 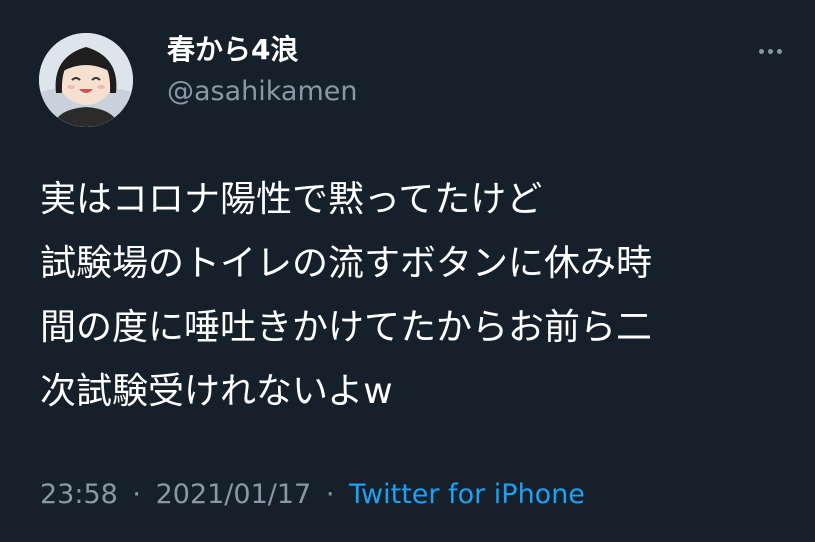 I want to click on user-handle: @asahikamen, so click(x=262, y=92).